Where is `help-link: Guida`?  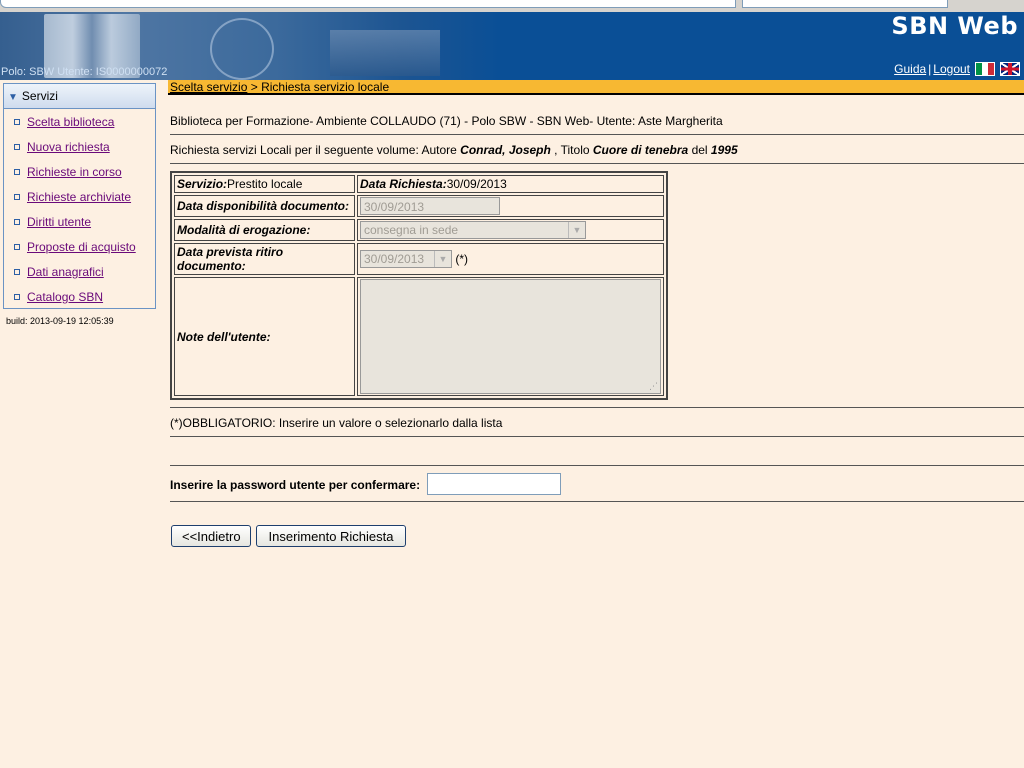
help-link: Guida is located at coordinates (910, 69).